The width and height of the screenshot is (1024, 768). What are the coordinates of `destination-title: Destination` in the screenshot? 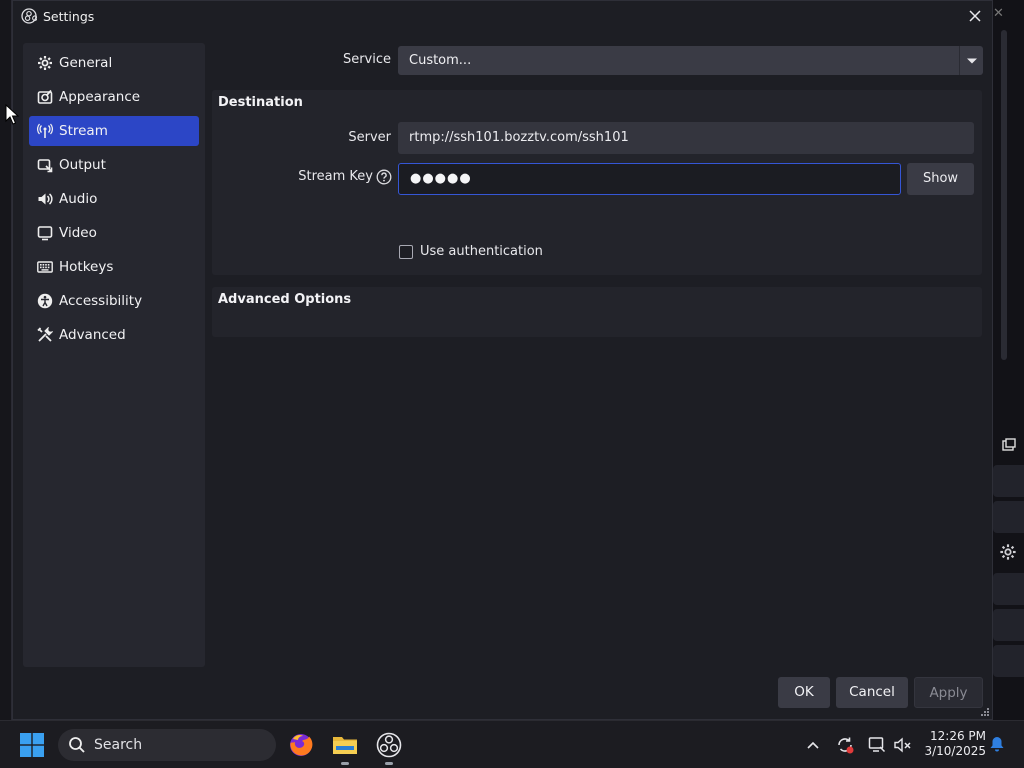 It's located at (260, 102).